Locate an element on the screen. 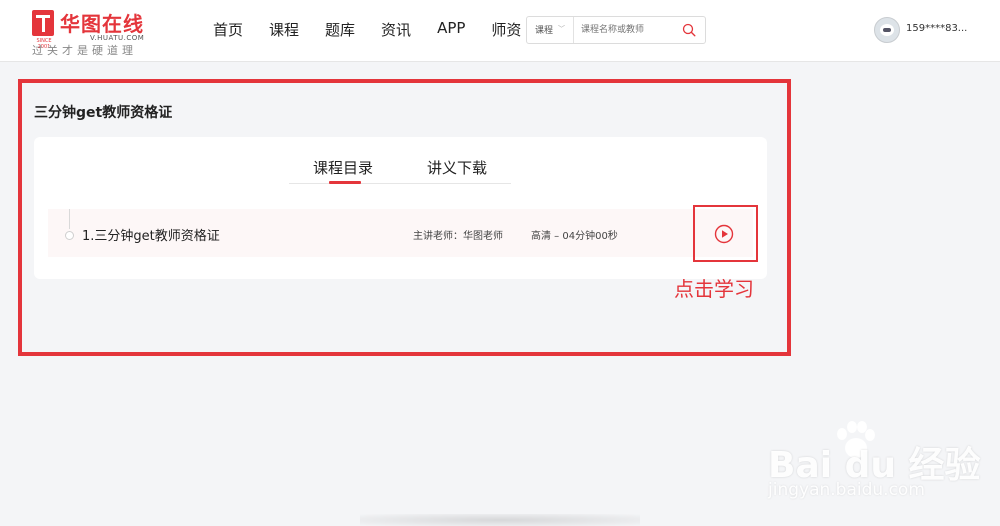  nav-item-news: 资讯 is located at coordinates (396, 29).